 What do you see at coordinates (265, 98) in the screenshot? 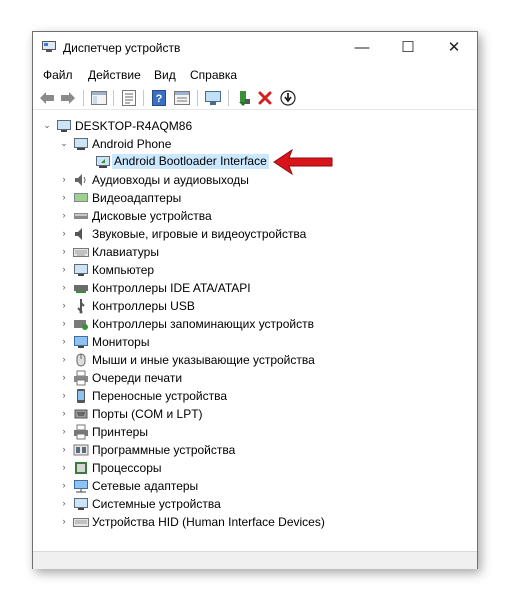
I see `uninstall-icon` at bounding box center [265, 98].